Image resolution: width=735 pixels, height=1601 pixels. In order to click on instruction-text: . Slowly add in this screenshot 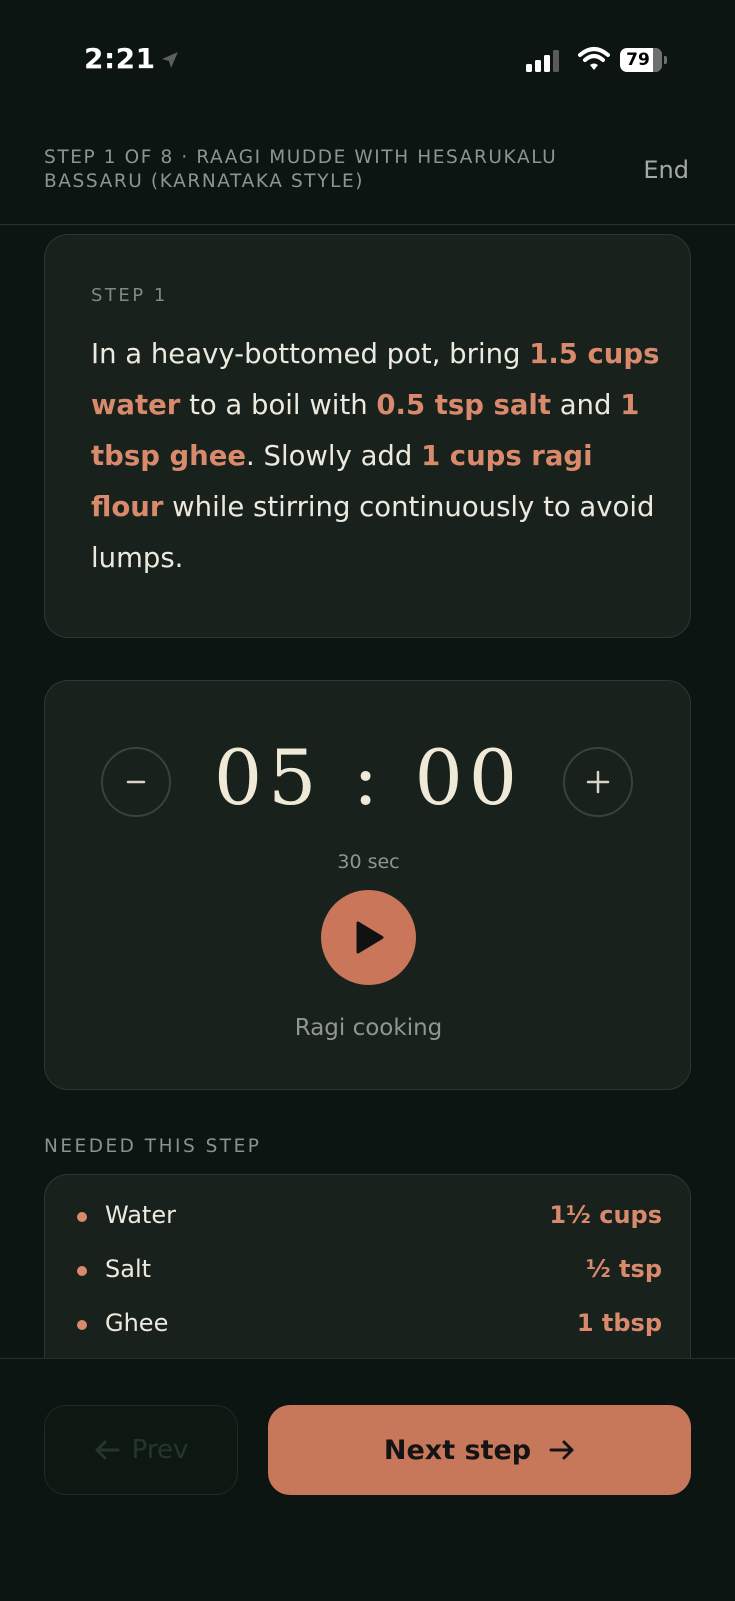, I will do `click(334, 456)`.